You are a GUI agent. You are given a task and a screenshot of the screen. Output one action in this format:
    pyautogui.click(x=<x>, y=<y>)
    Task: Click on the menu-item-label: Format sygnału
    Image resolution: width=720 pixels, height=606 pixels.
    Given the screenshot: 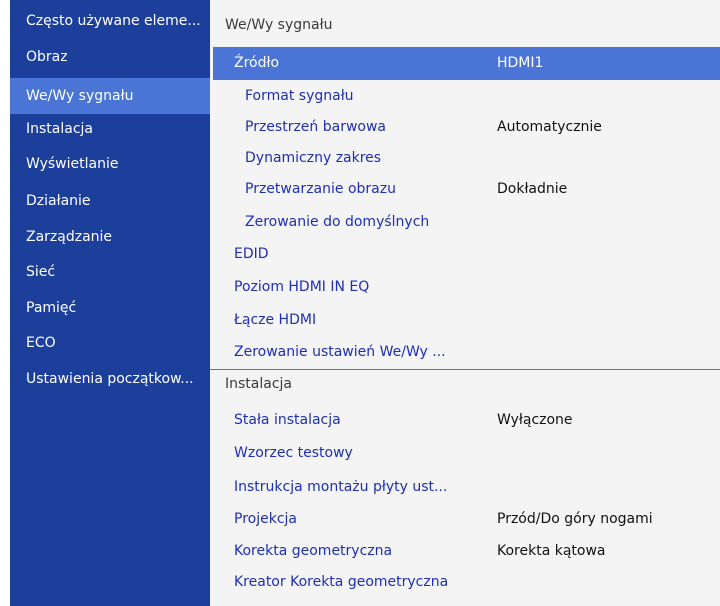 What is the action you would take?
    pyautogui.click(x=299, y=96)
    